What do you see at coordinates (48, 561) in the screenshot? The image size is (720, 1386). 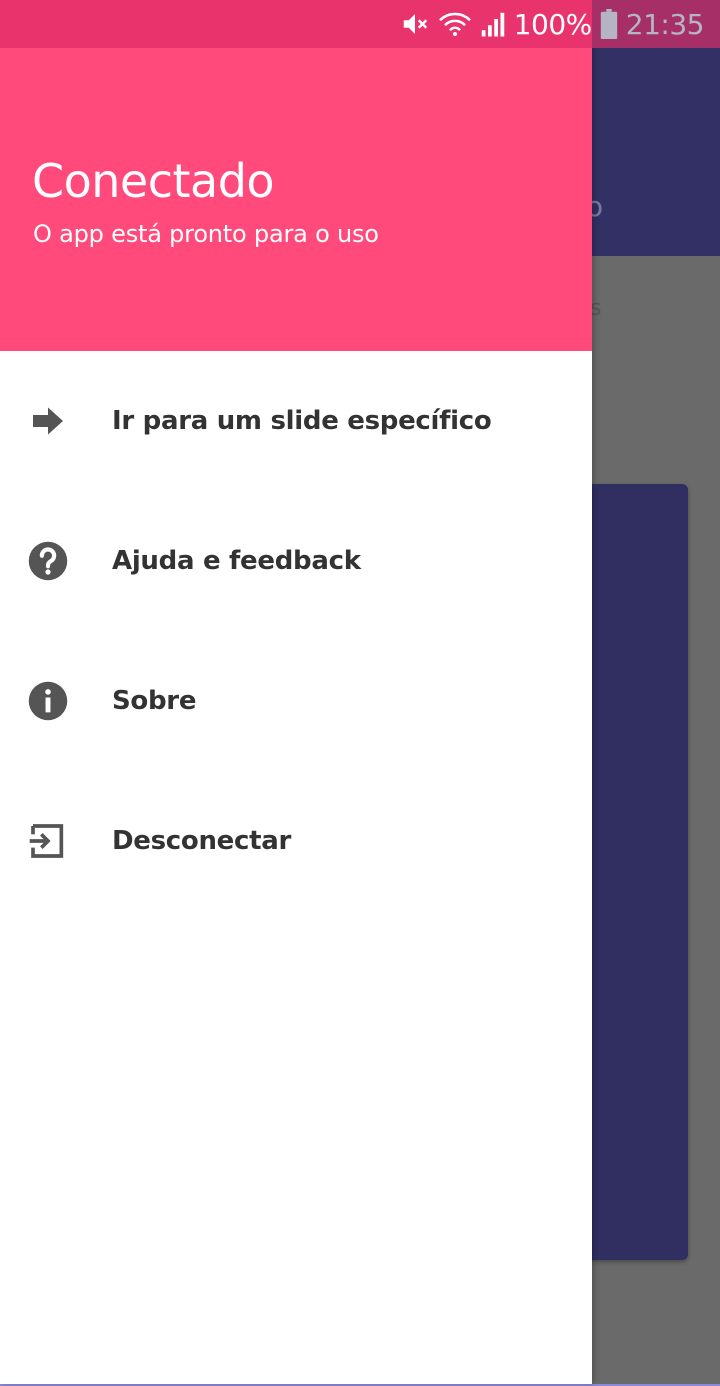 I see `help-icon` at bounding box center [48, 561].